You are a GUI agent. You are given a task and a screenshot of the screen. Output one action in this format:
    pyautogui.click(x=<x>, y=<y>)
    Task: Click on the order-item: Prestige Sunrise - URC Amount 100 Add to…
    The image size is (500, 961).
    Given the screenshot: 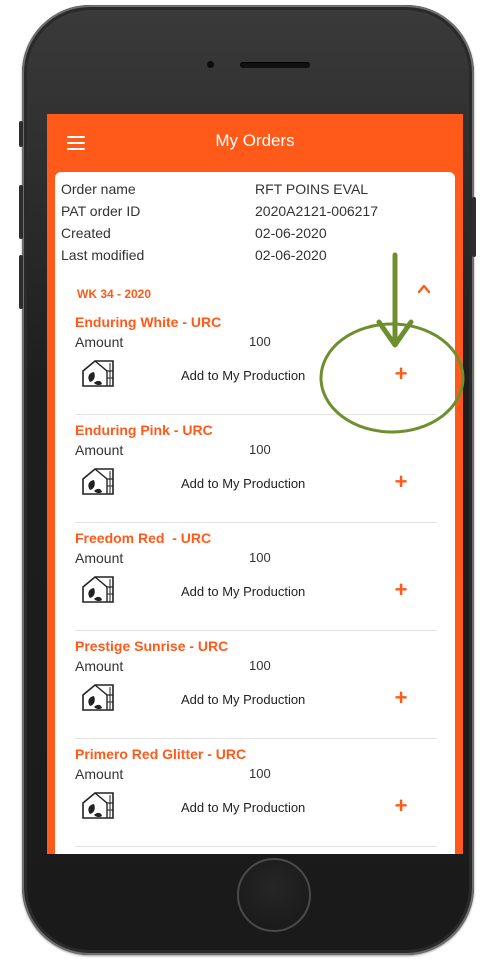 What is the action you would take?
    pyautogui.click(x=256, y=692)
    